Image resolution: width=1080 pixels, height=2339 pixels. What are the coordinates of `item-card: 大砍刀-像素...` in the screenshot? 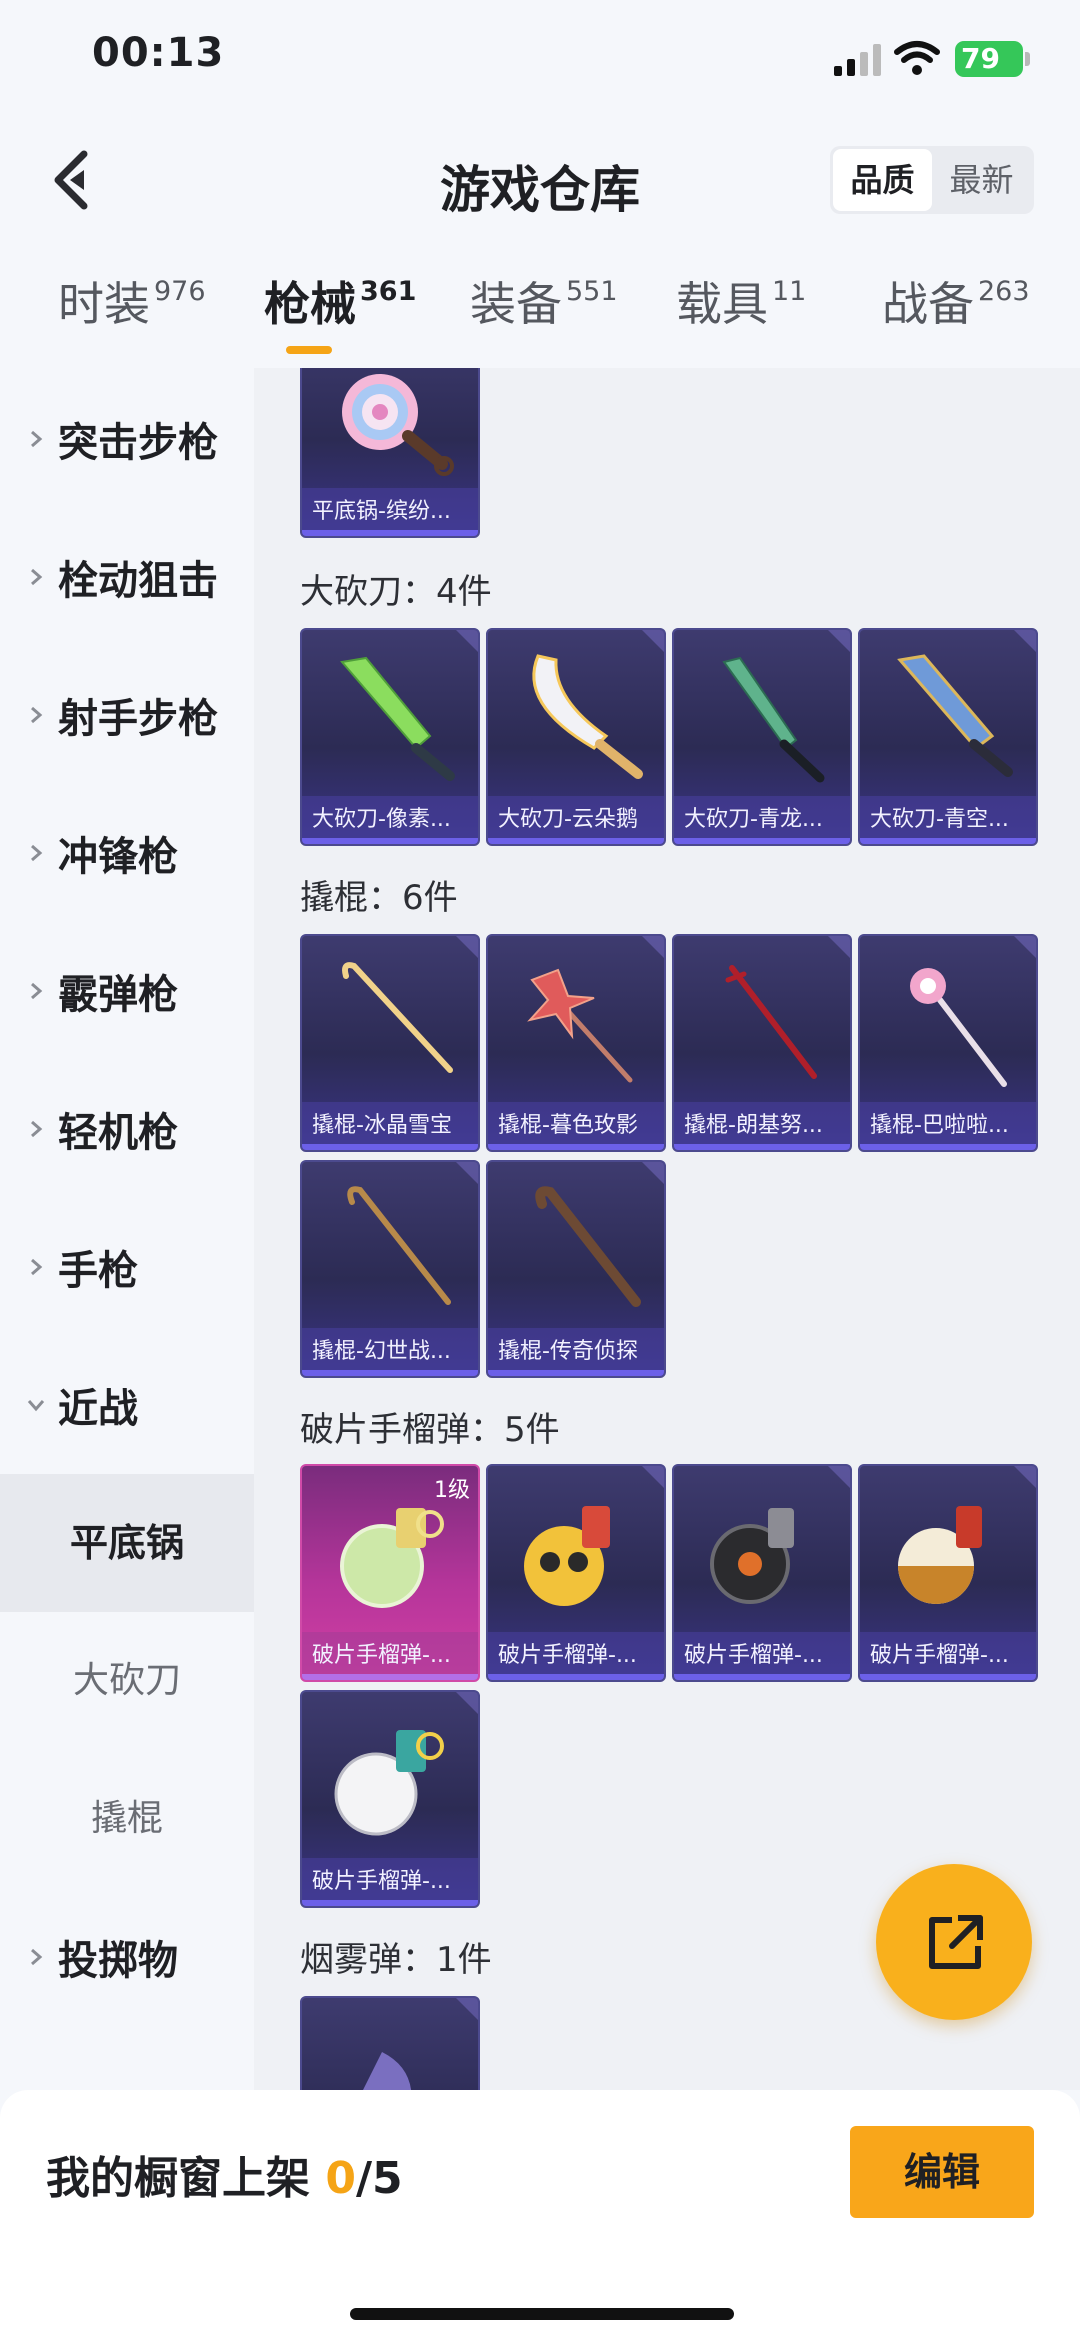 It's located at (390, 737).